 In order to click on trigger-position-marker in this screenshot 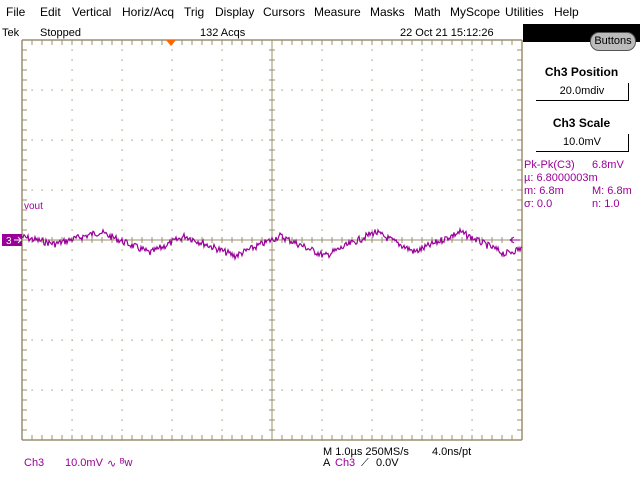, I will do `click(171, 43)`.